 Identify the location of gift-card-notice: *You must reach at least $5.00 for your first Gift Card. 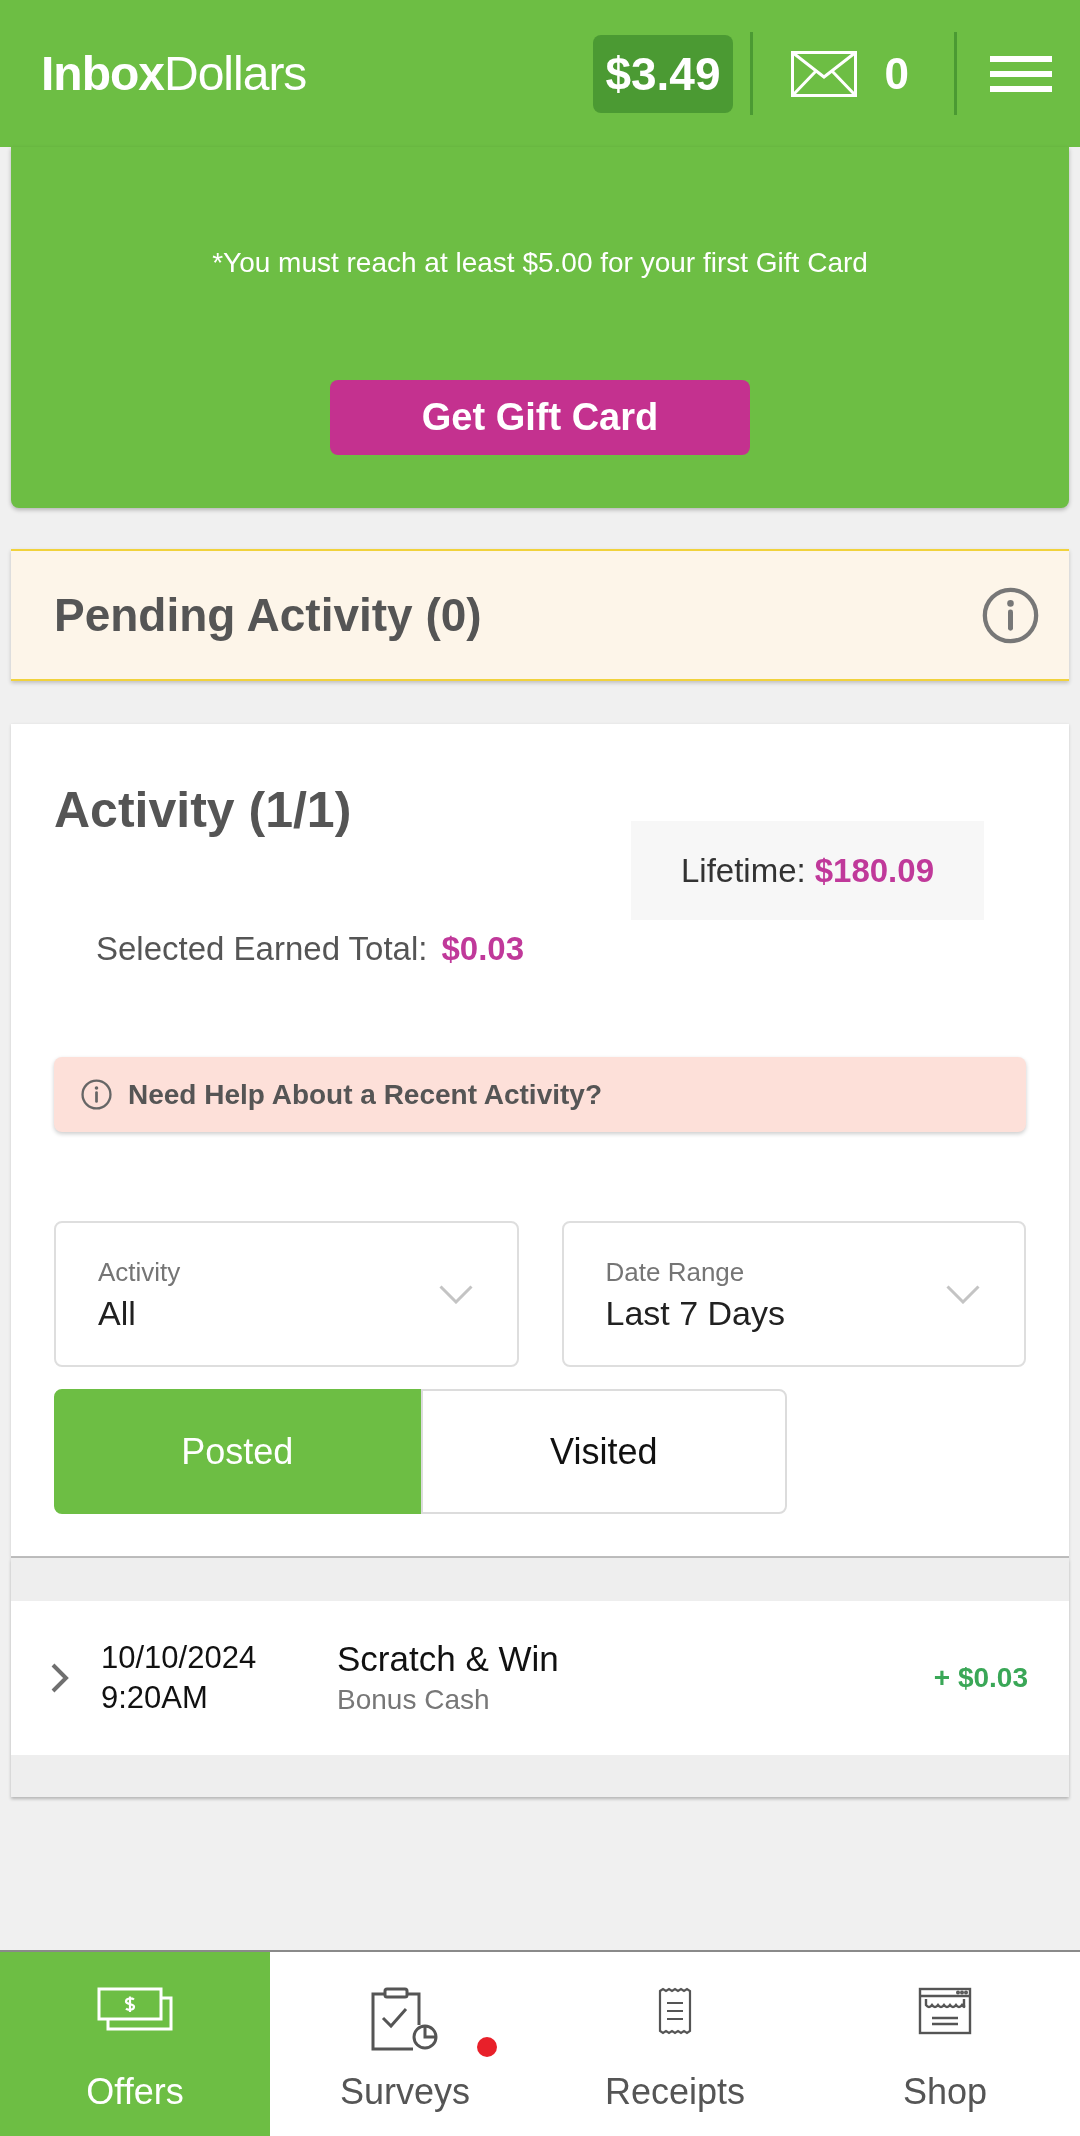
(540, 263).